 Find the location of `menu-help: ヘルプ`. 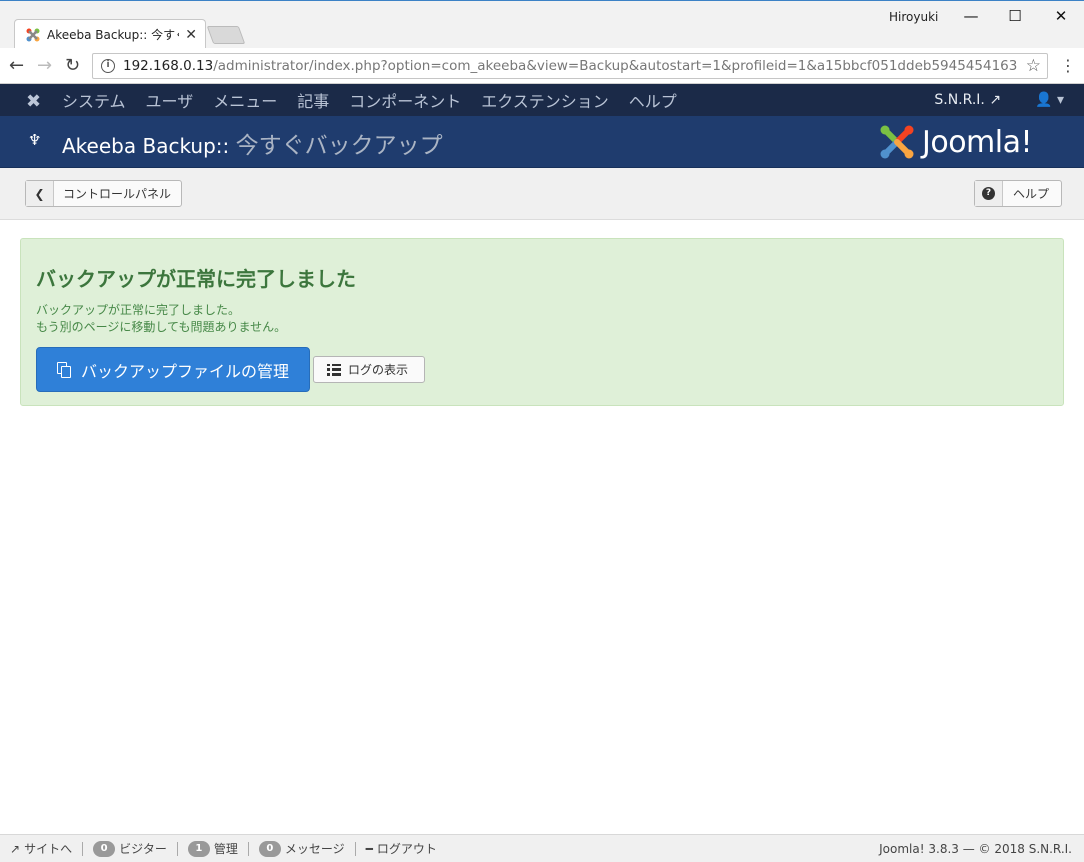

menu-help: ヘルプ is located at coordinates (653, 100).